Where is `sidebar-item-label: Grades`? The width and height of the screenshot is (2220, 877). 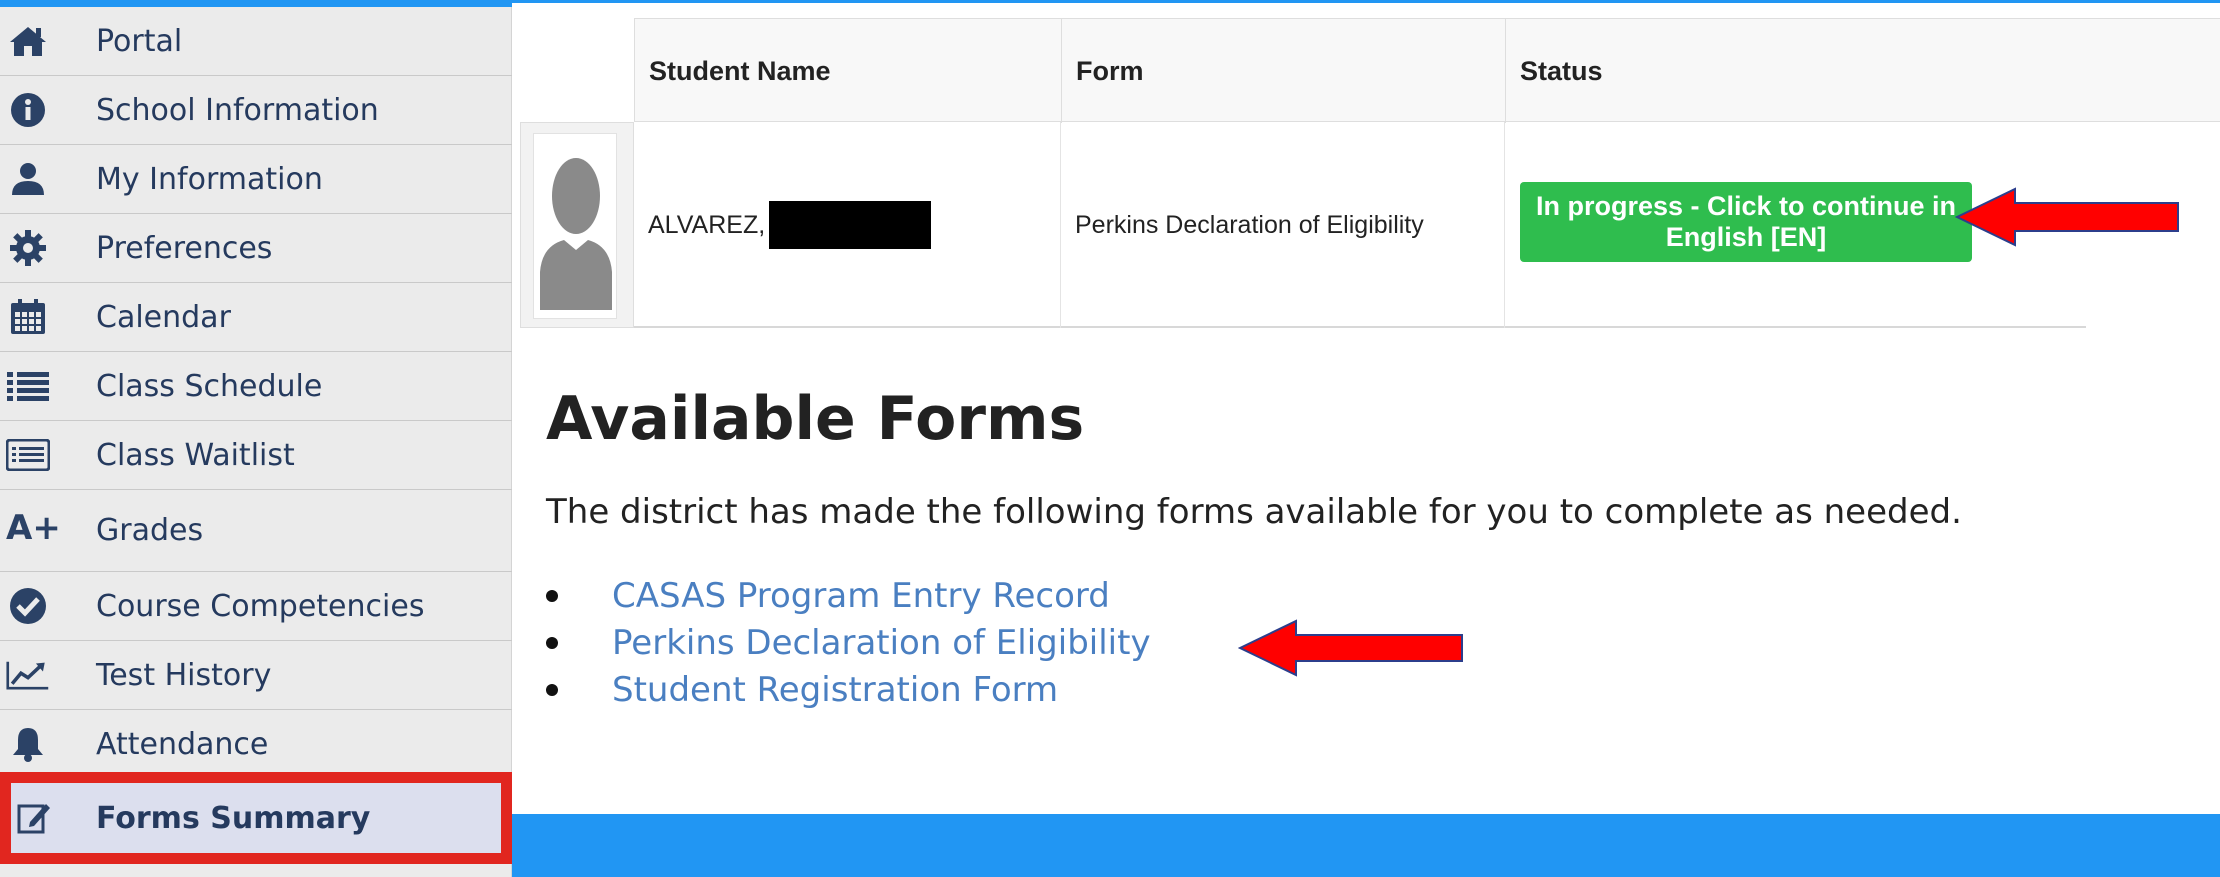
sidebar-item-label: Grades is located at coordinates (150, 530).